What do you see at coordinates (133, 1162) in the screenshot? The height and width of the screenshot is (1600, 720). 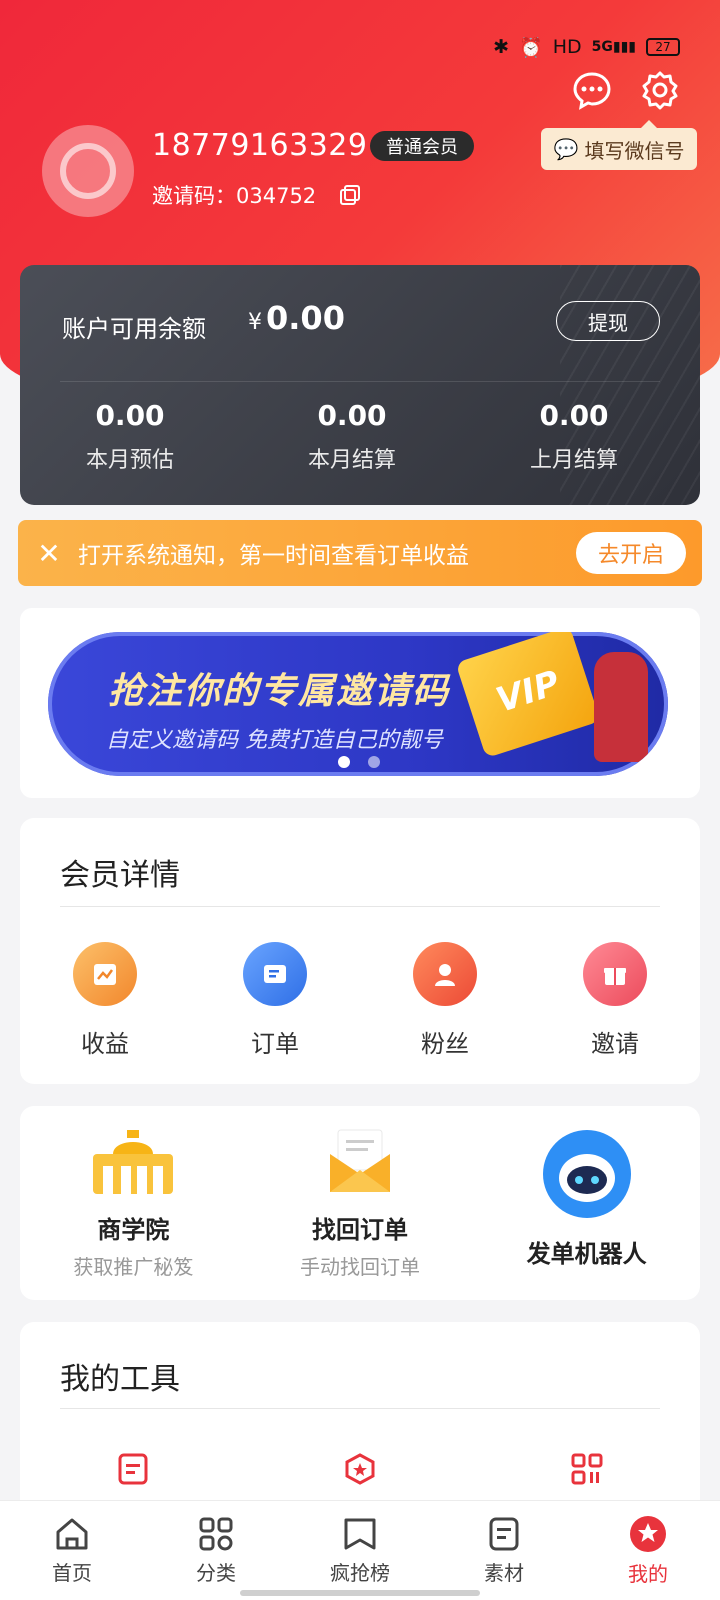 I see `academy-icon` at bounding box center [133, 1162].